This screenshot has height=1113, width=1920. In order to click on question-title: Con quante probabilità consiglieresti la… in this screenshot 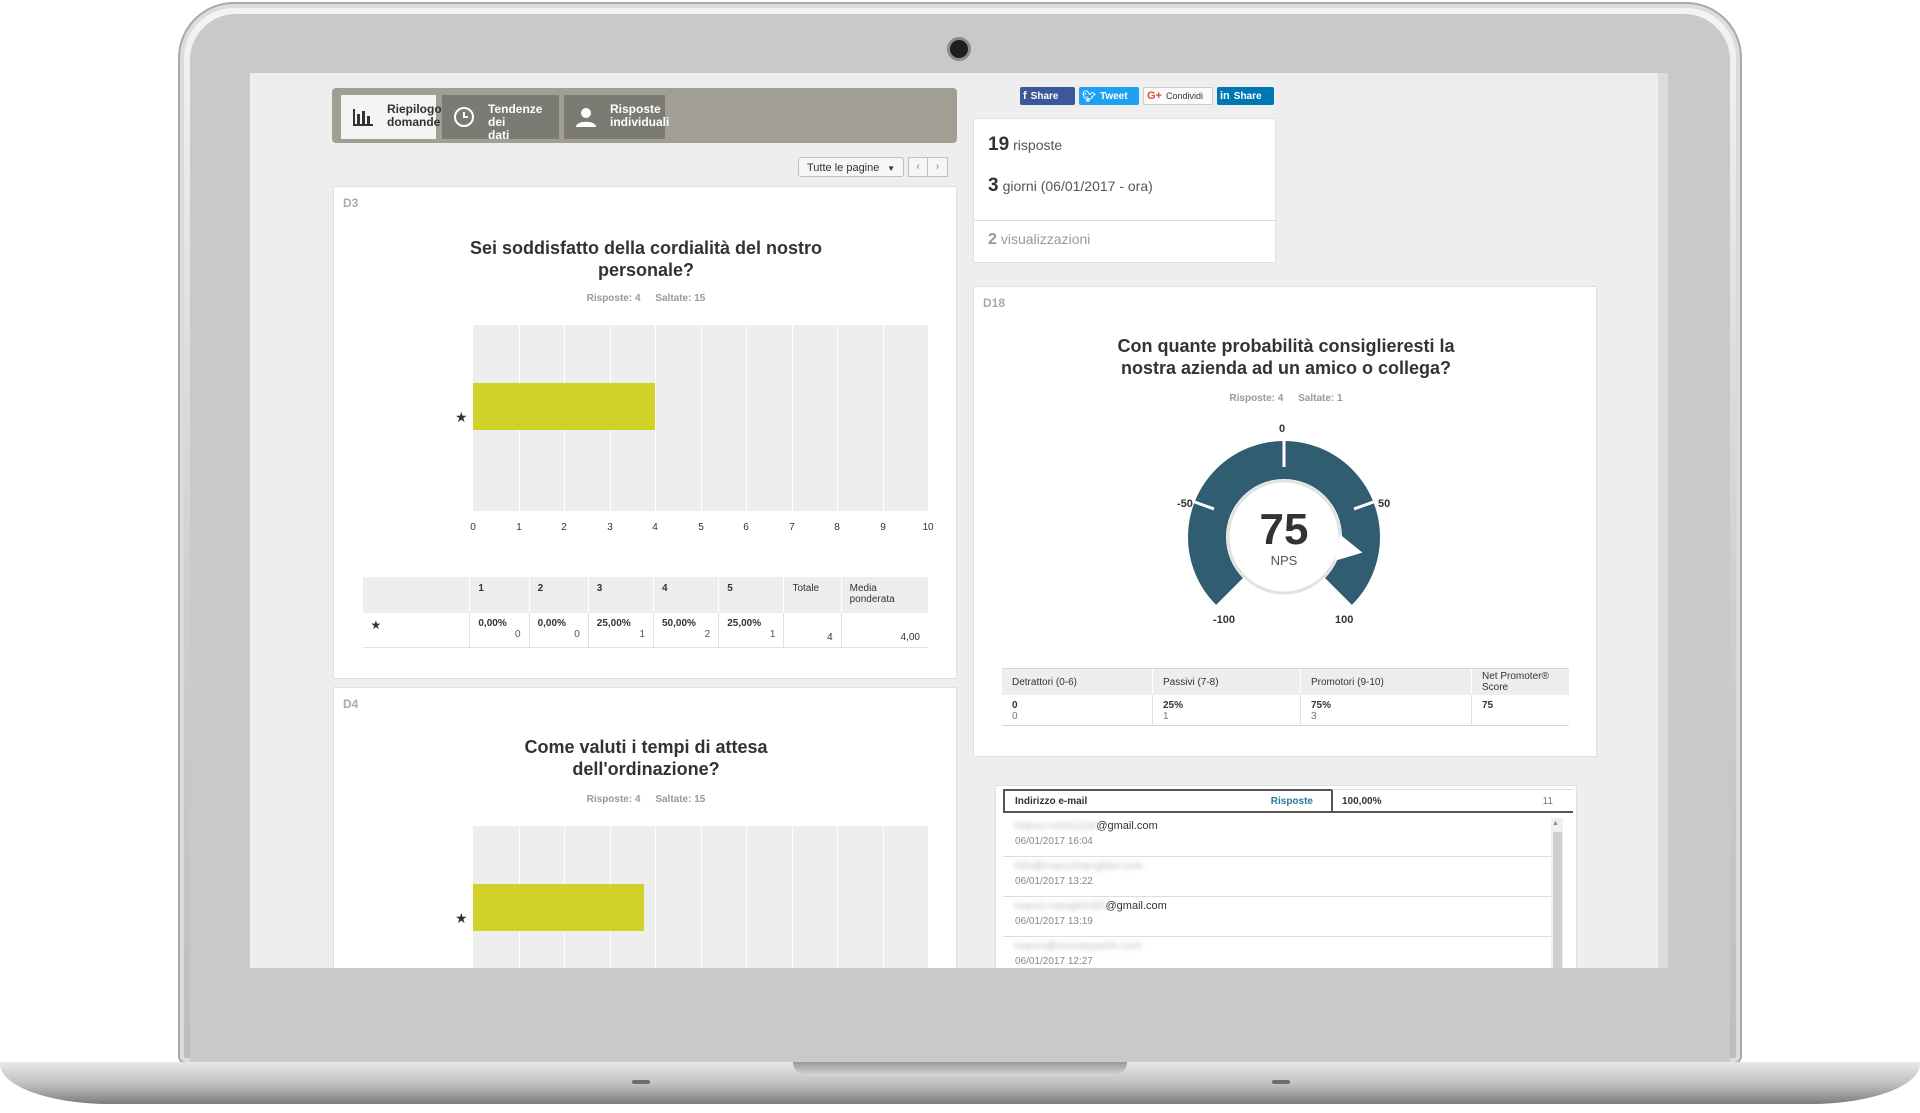, I will do `click(1286, 357)`.